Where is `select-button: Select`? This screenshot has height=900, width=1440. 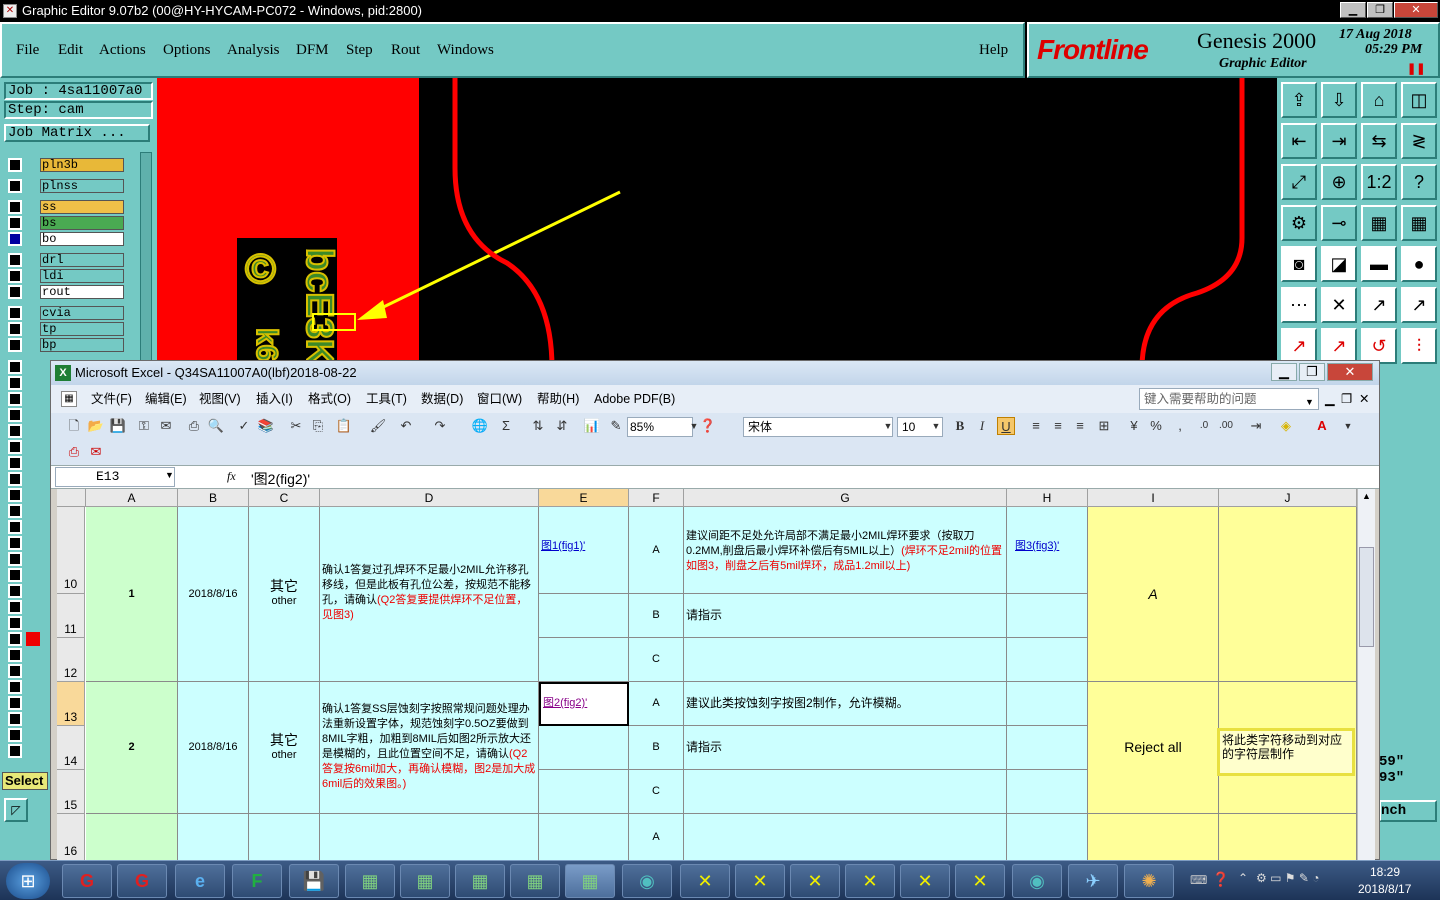 select-button: Select is located at coordinates (25, 781).